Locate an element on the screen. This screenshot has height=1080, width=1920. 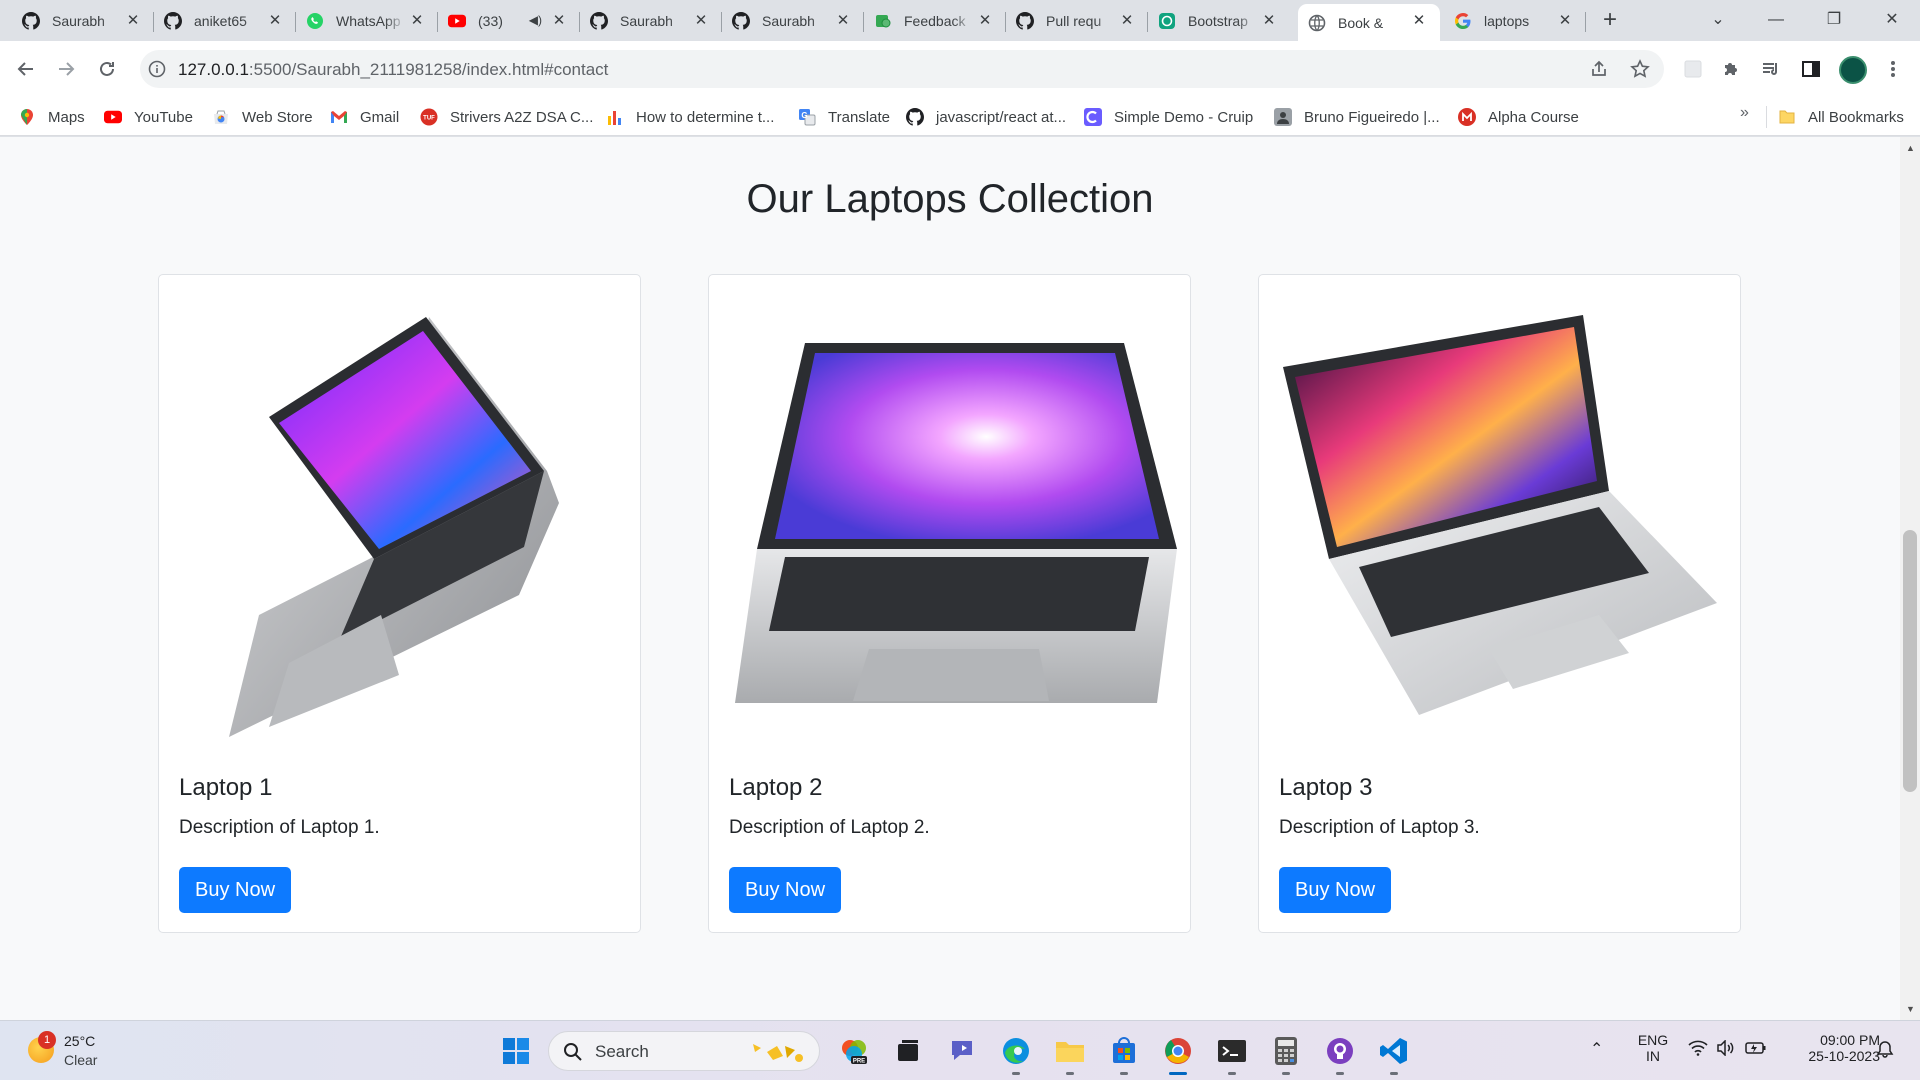
tab-7: Feedback ✕ is located at coordinates (935, 21).